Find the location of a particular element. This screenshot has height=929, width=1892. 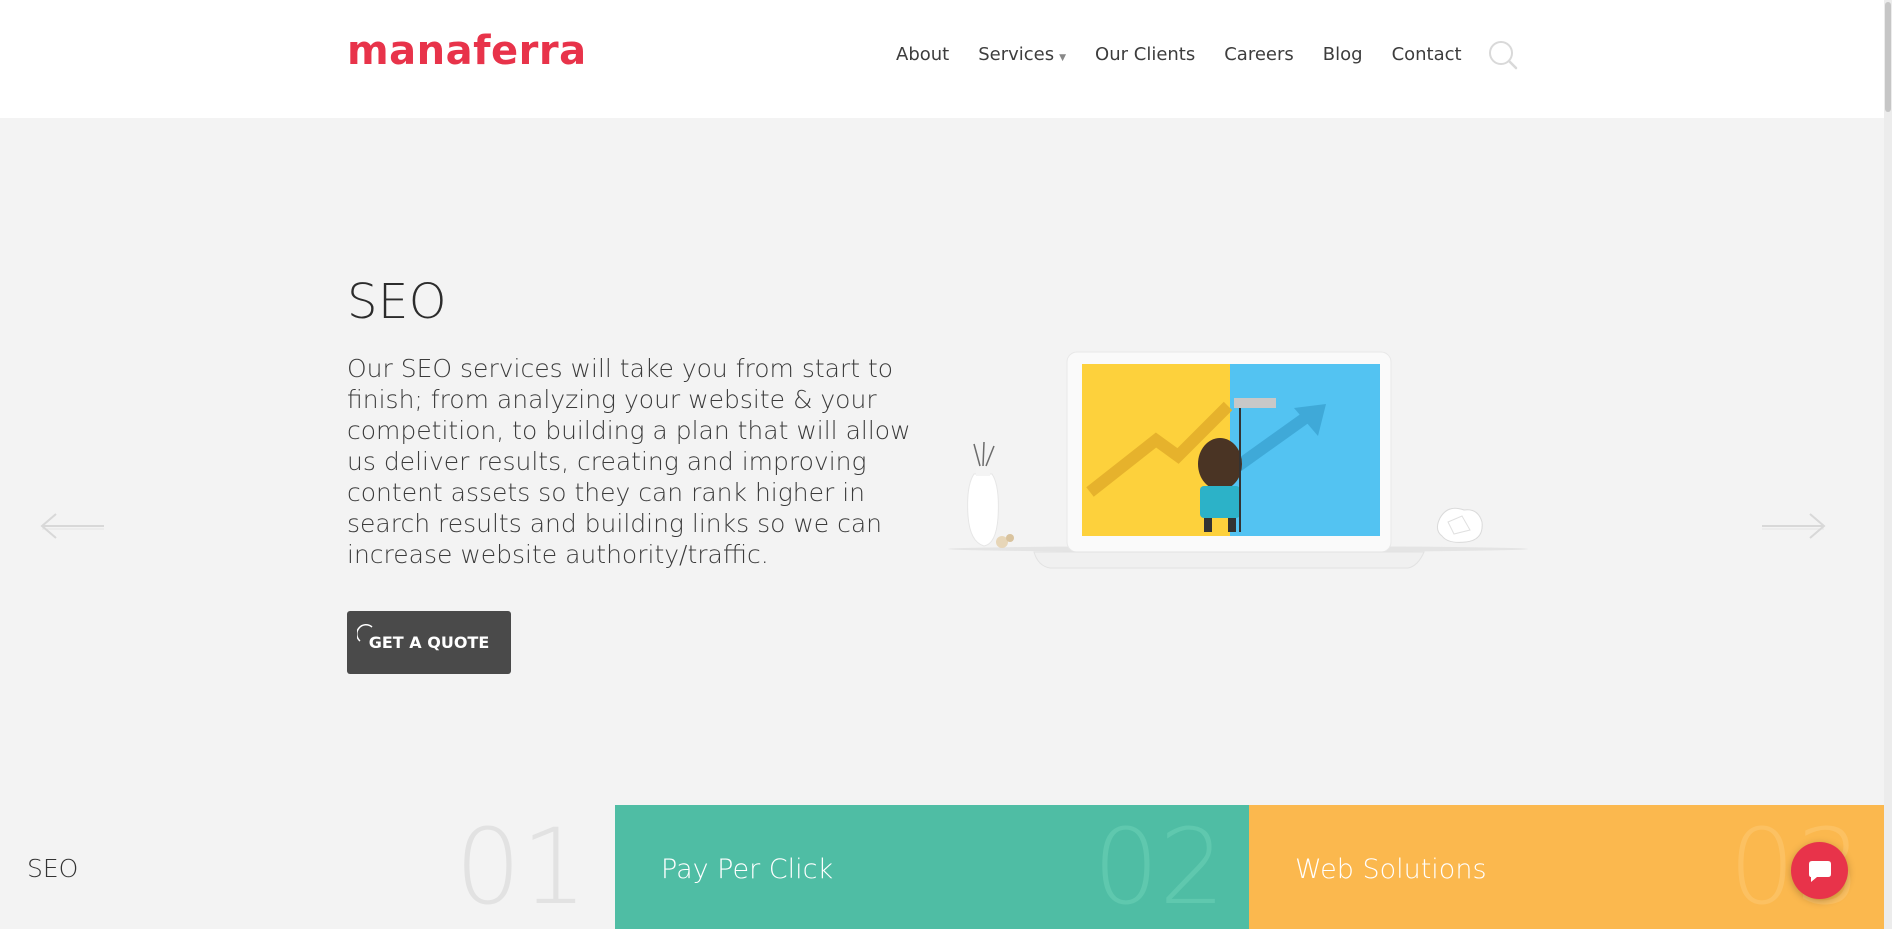

tile-web-solutions: 03 Web Solutions is located at coordinates (1566, 867).